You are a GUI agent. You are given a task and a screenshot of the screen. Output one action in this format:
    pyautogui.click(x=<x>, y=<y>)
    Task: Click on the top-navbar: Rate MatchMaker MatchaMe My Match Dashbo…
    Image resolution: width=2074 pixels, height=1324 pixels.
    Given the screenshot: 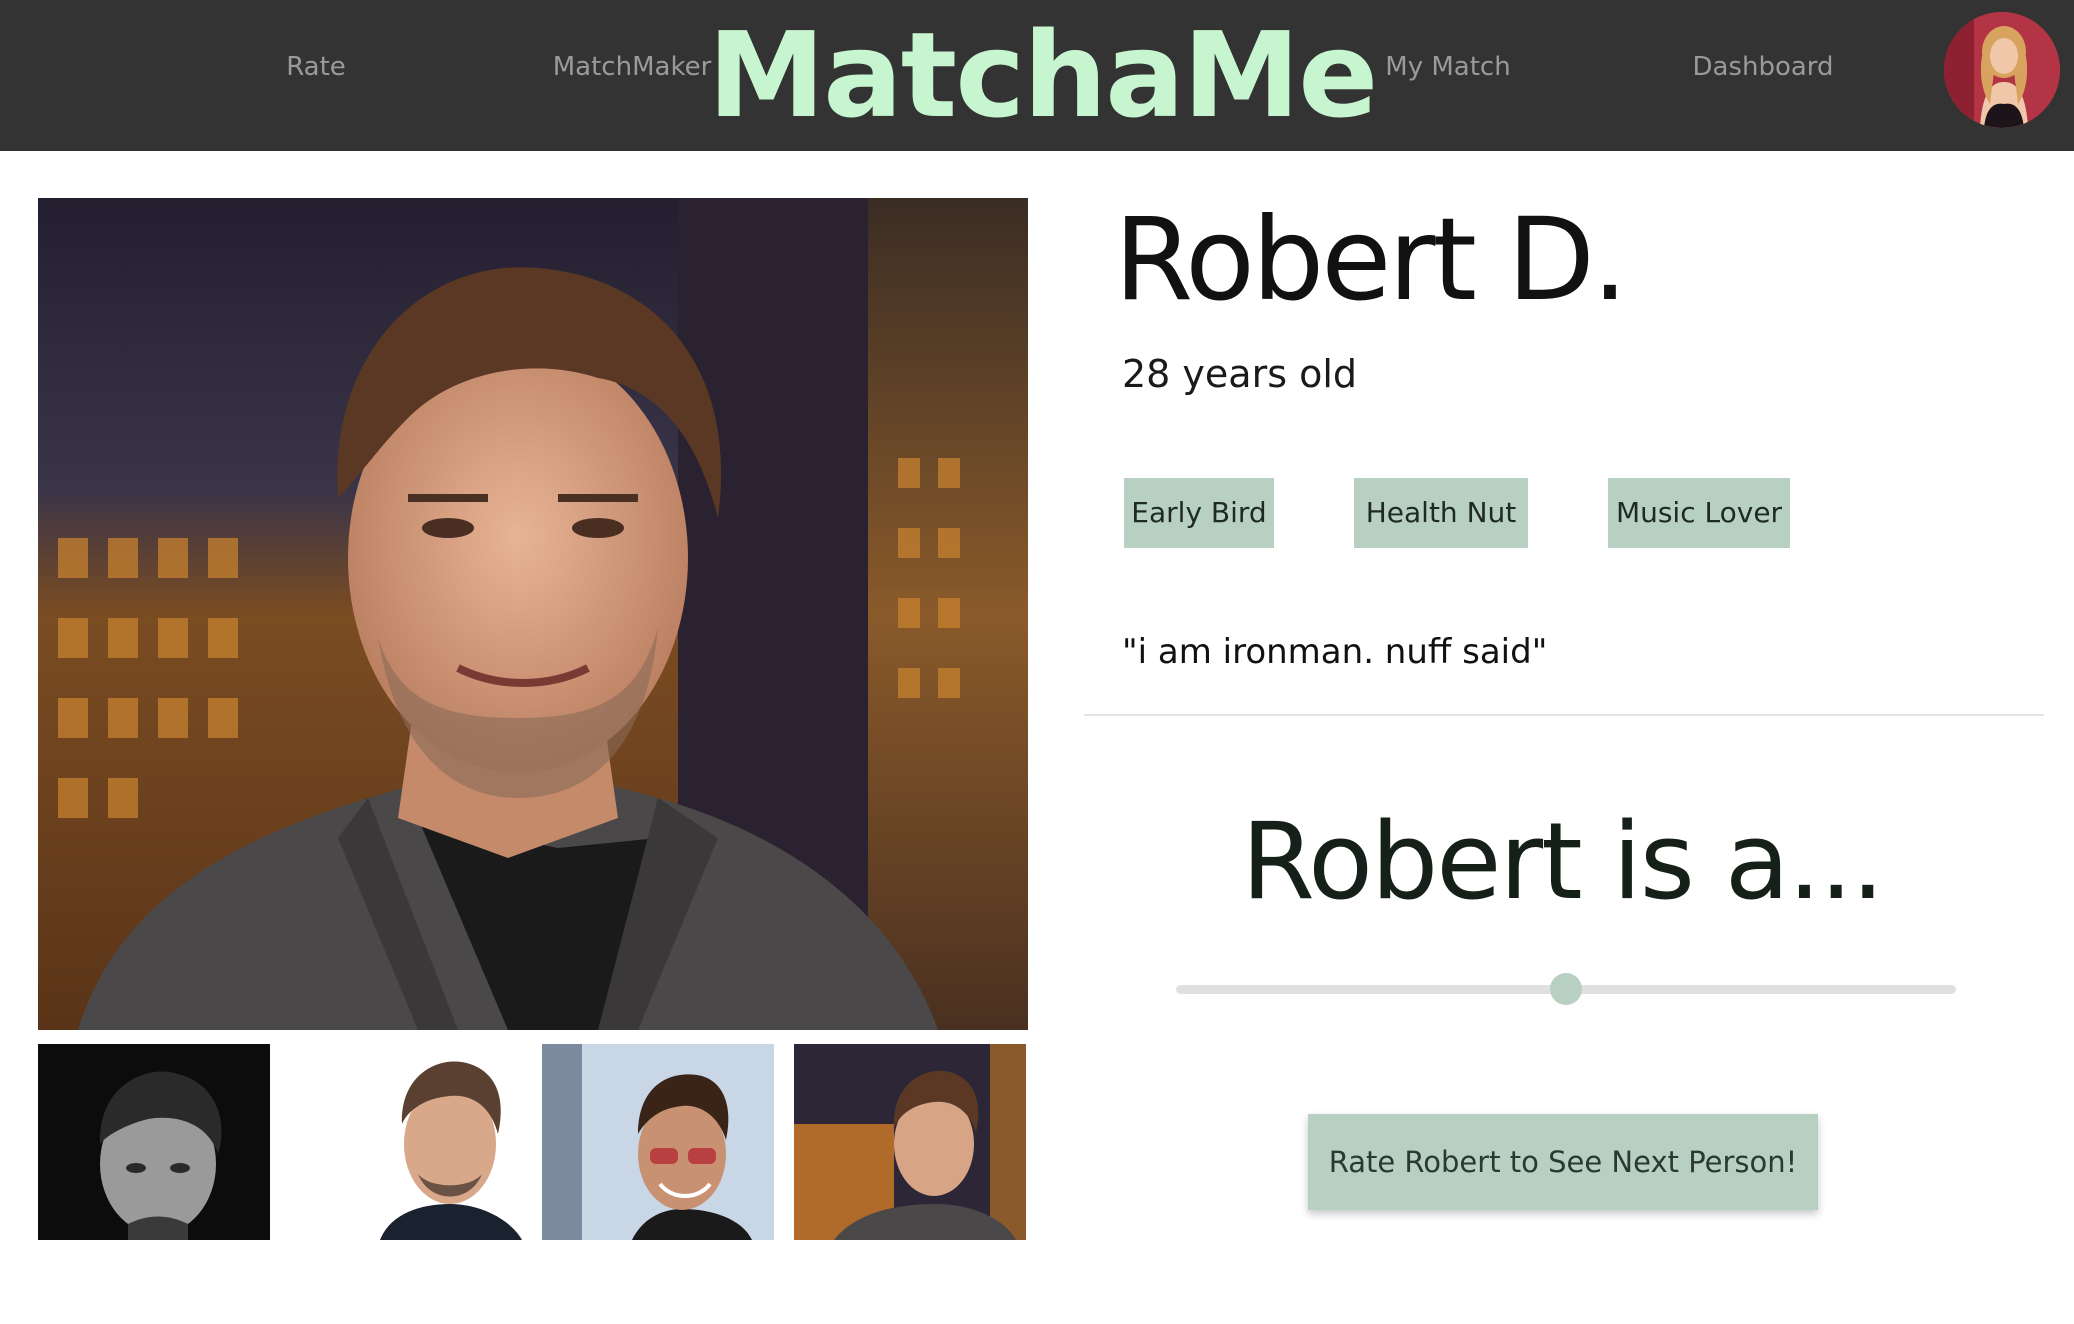 What is the action you would take?
    pyautogui.click(x=1037, y=75)
    